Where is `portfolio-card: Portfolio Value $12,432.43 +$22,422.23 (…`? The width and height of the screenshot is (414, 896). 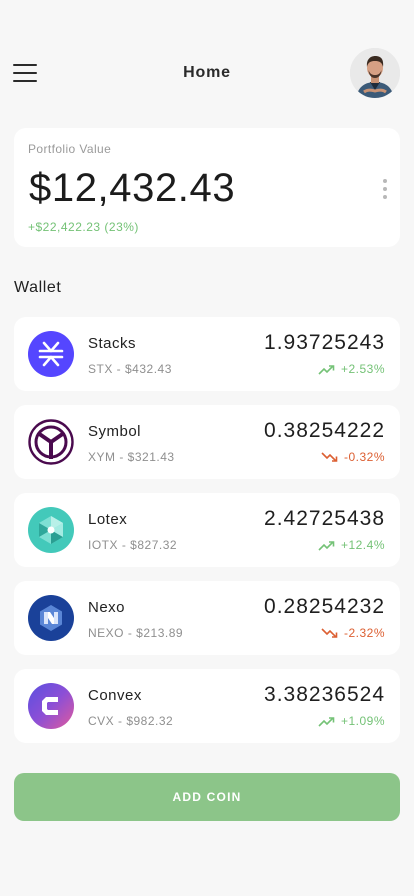 portfolio-card: Portfolio Value $12,432.43 +$22,422.23 (… is located at coordinates (207, 187).